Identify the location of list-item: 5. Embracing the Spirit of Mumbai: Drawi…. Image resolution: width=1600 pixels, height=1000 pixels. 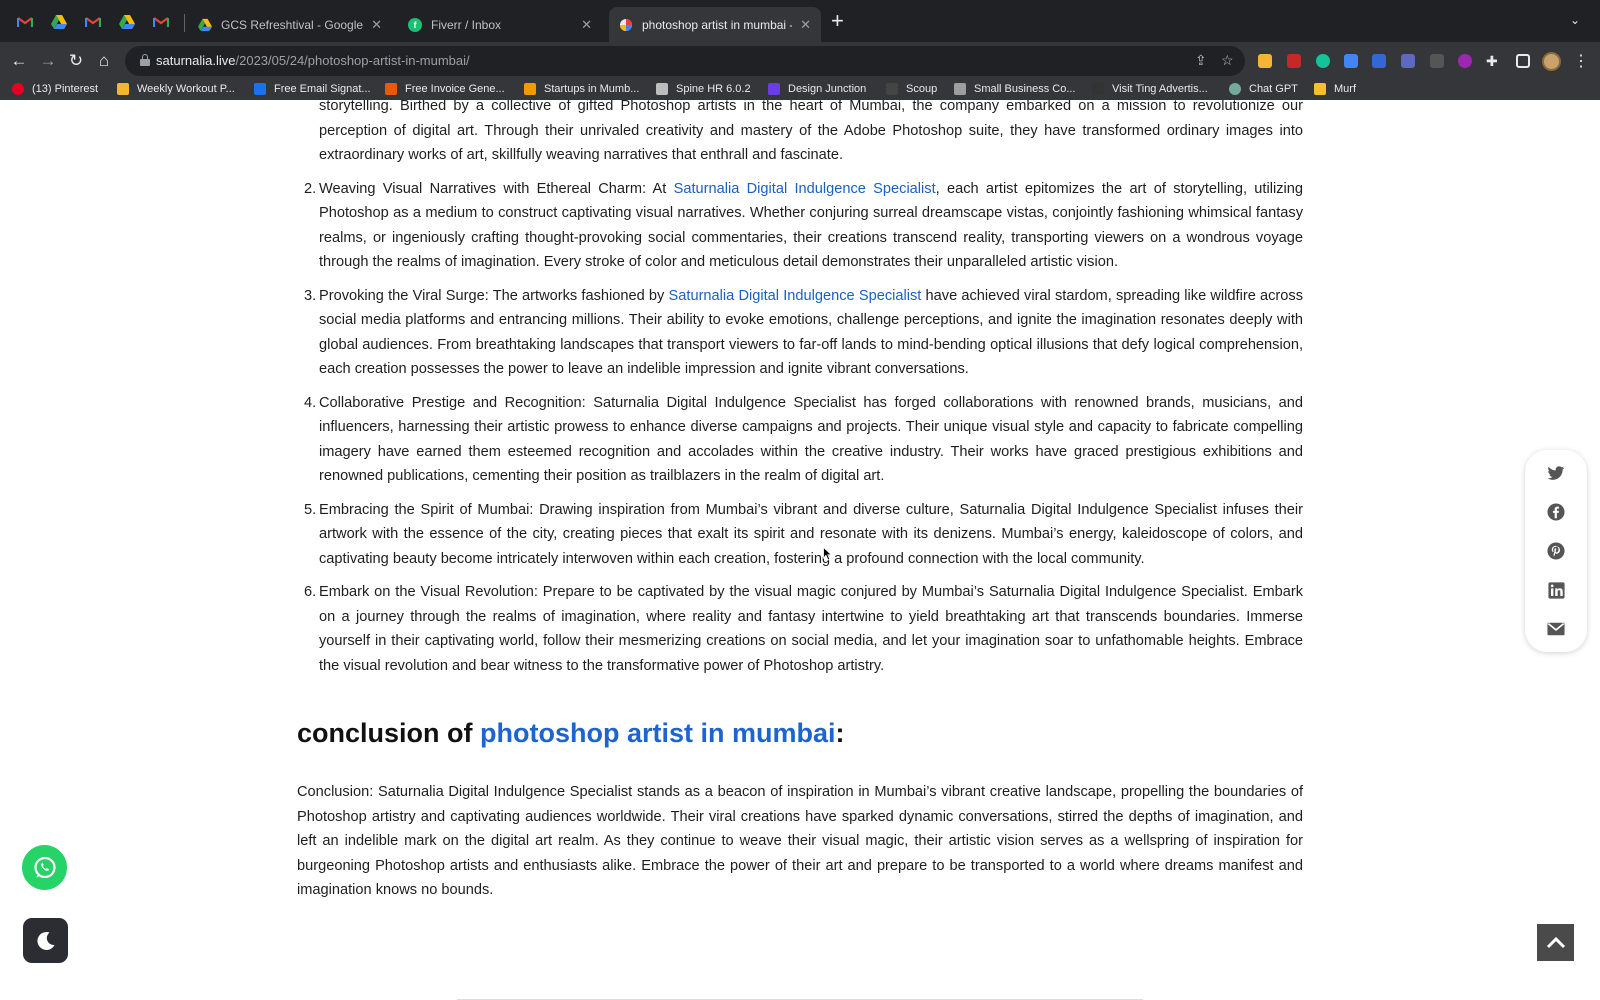
(800, 535).